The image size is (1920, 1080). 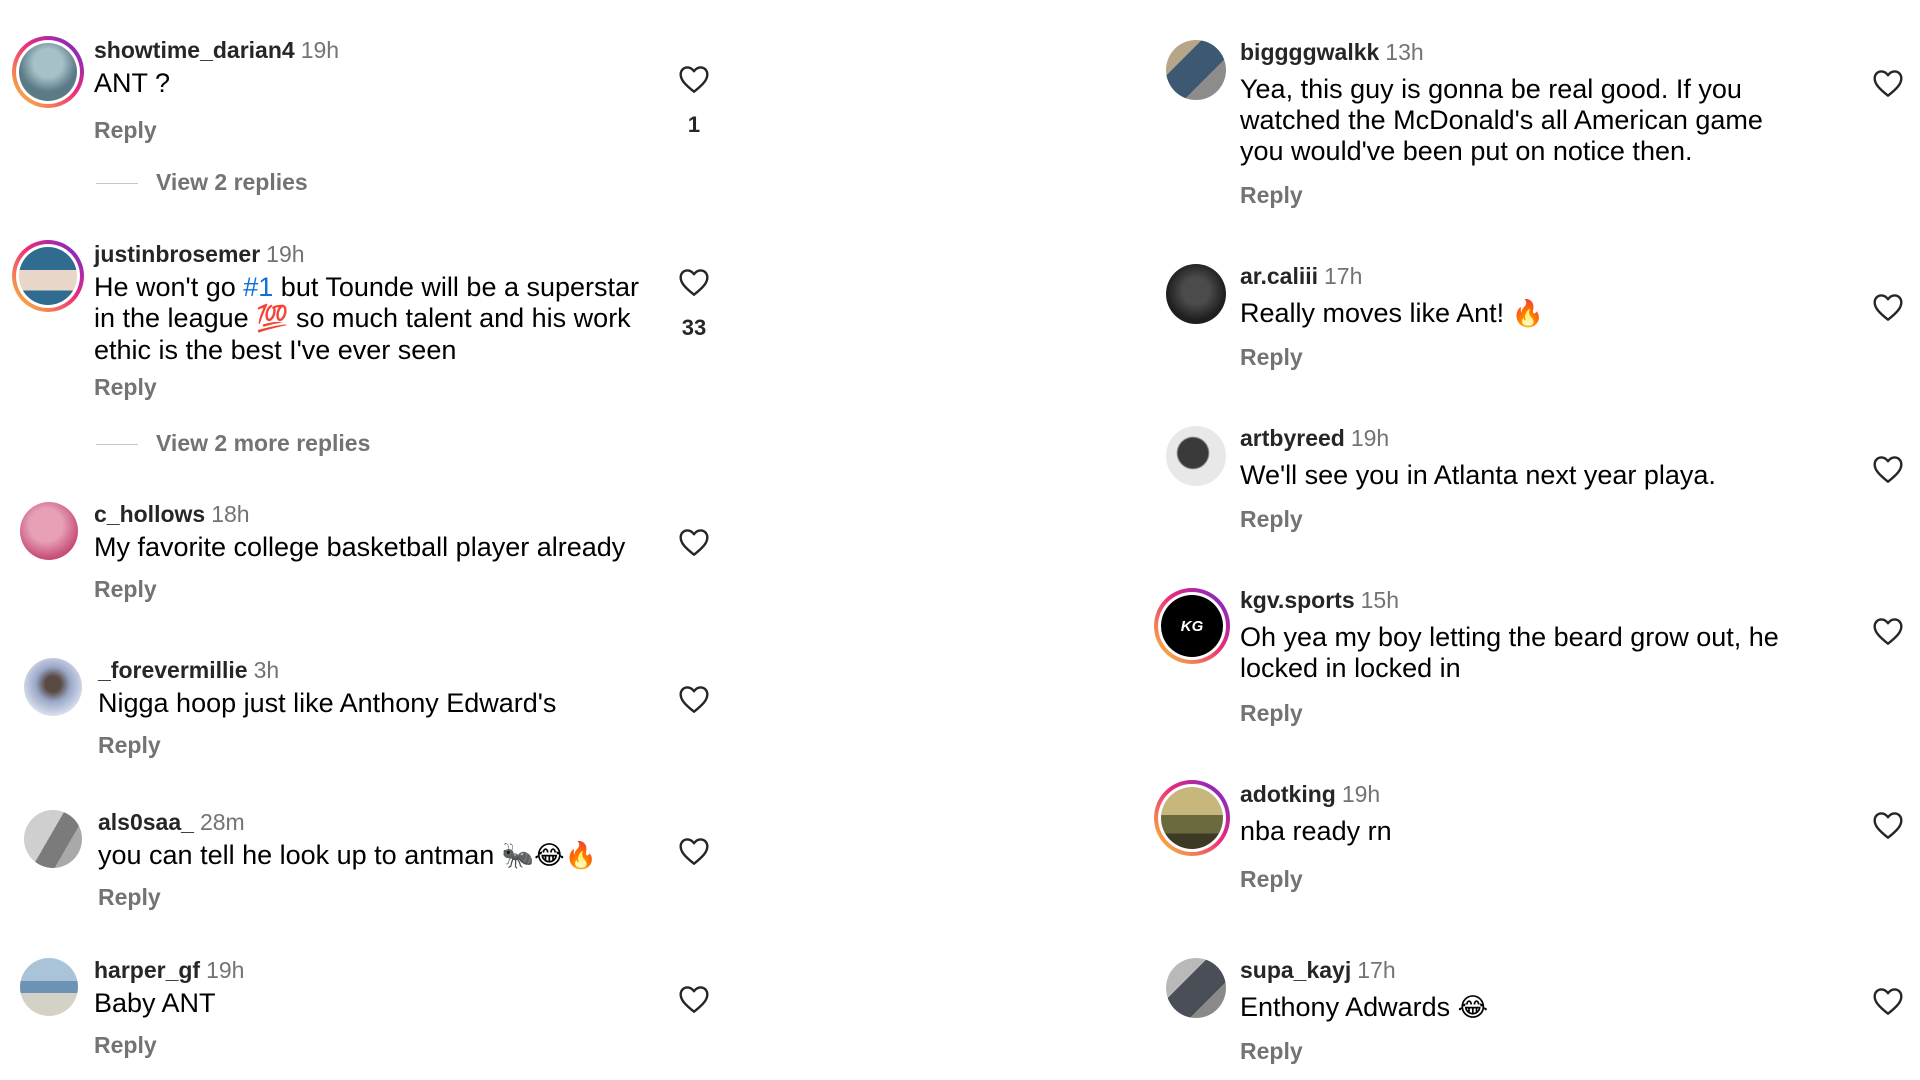 What do you see at coordinates (272, 319) in the screenshot?
I see `hundred-emoji: 💯` at bounding box center [272, 319].